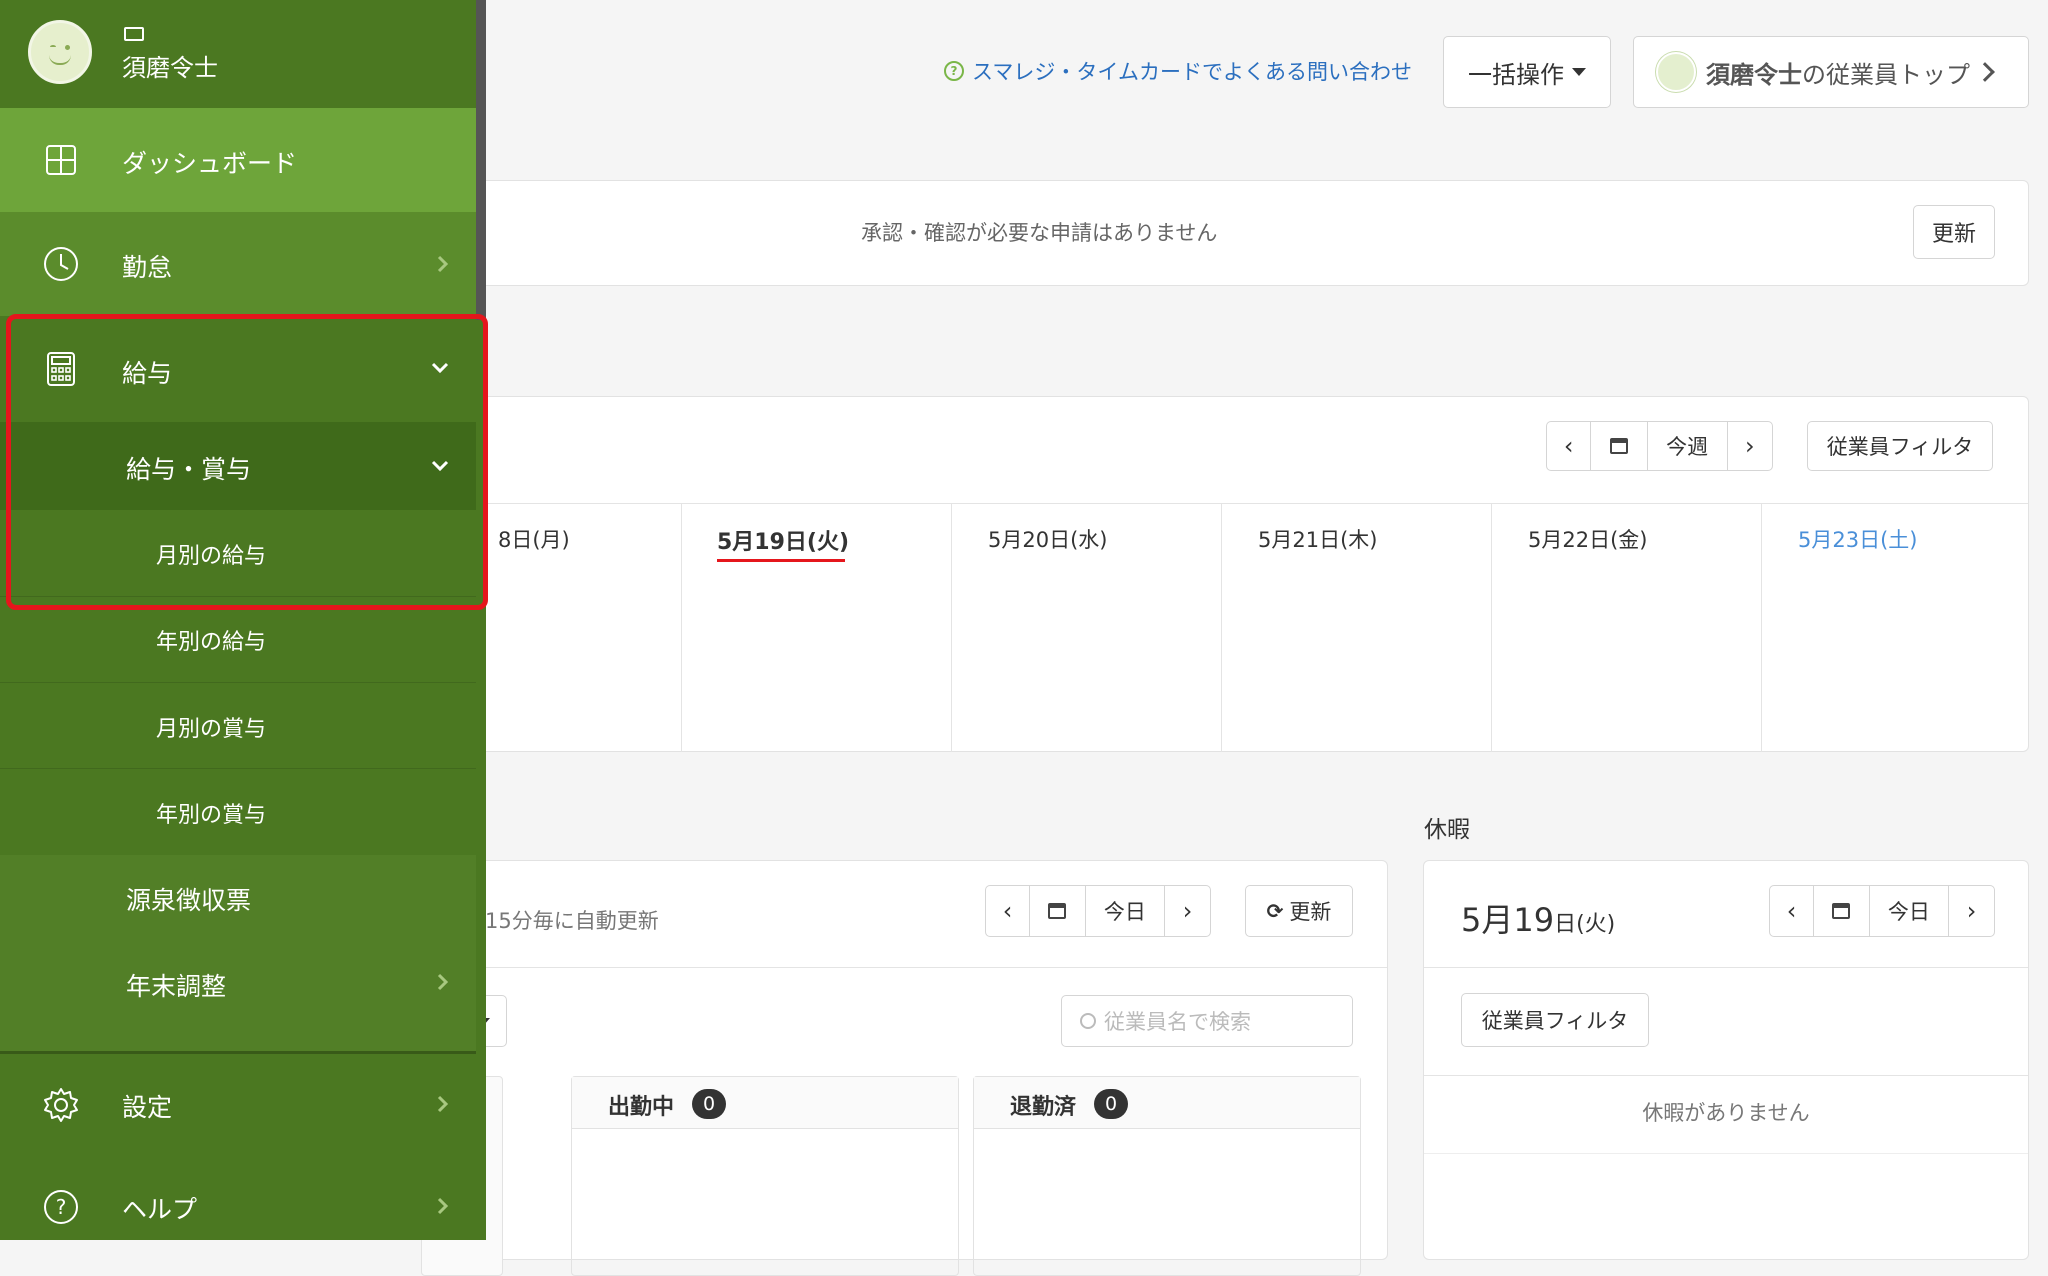  I want to click on status-prev-button: ‹, so click(1008, 911).